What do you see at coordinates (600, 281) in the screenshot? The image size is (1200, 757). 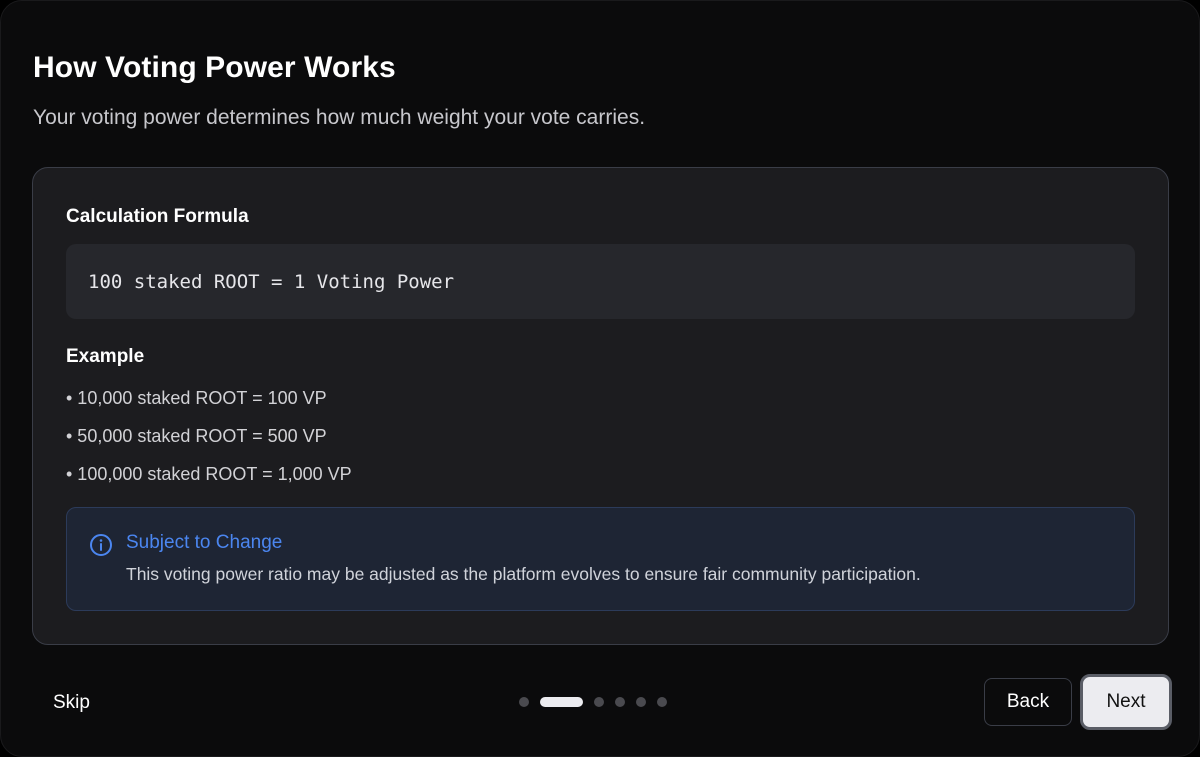 I see `formula-box: 100 staked ROOT = 1 Voting Power` at bounding box center [600, 281].